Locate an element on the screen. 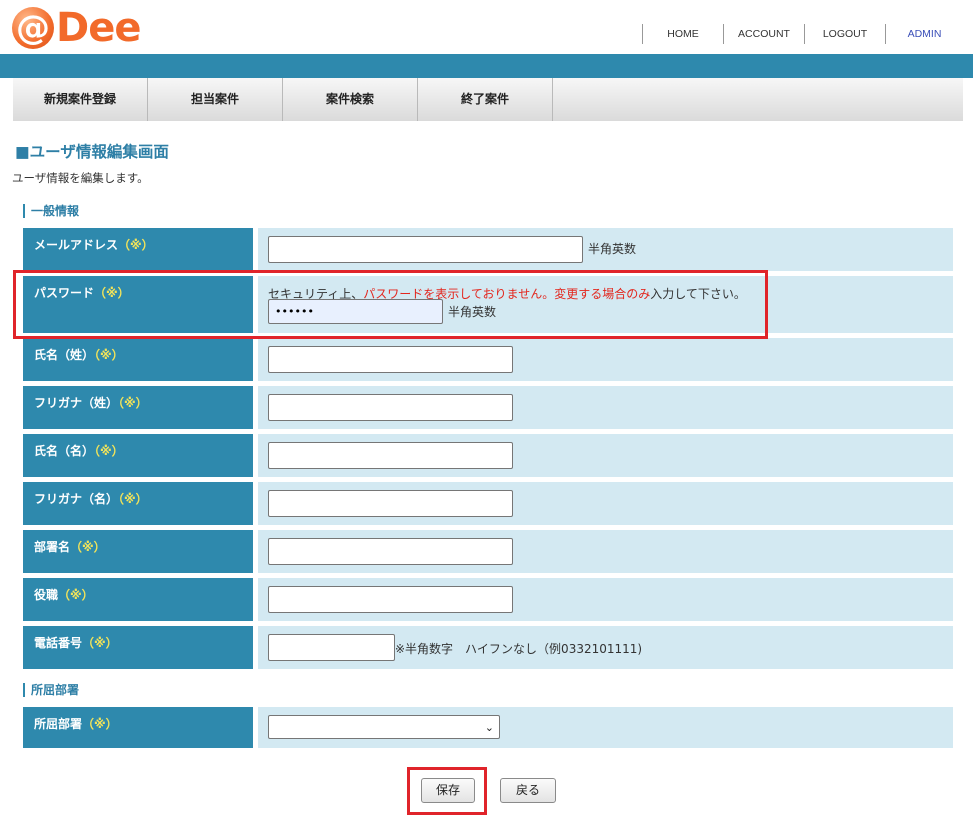 The width and height of the screenshot is (973, 817). save-button: 保存 is located at coordinates (448, 790).